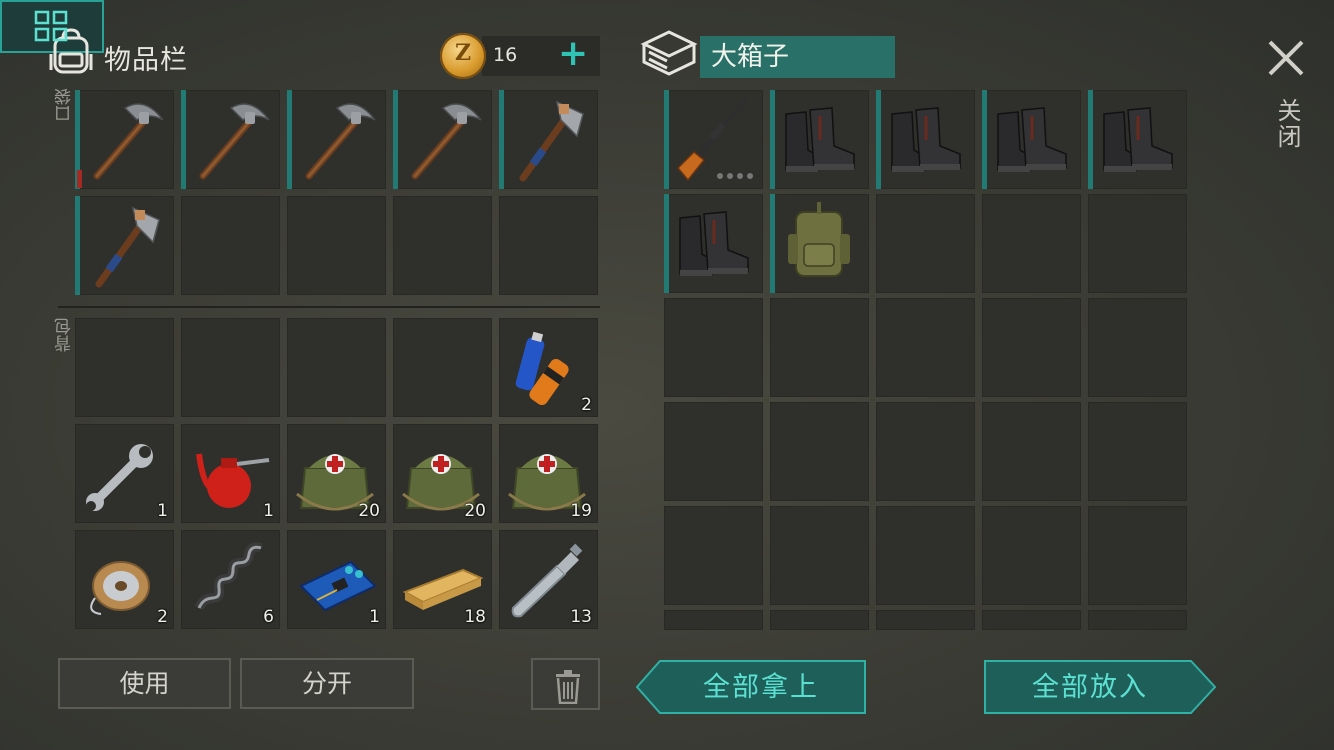  I want to click on split-button: 分开, so click(327, 683).